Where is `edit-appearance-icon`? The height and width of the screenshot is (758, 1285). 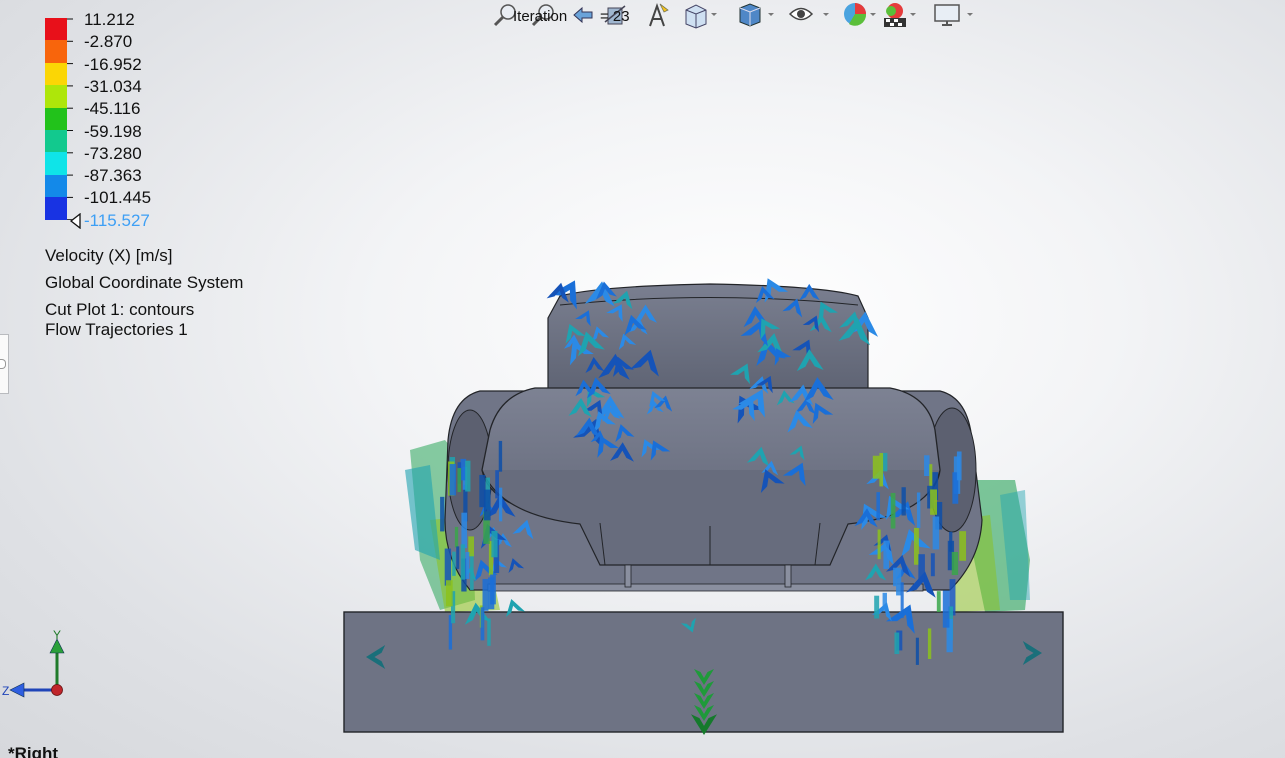
edit-appearance-icon is located at coordinates (858, 15).